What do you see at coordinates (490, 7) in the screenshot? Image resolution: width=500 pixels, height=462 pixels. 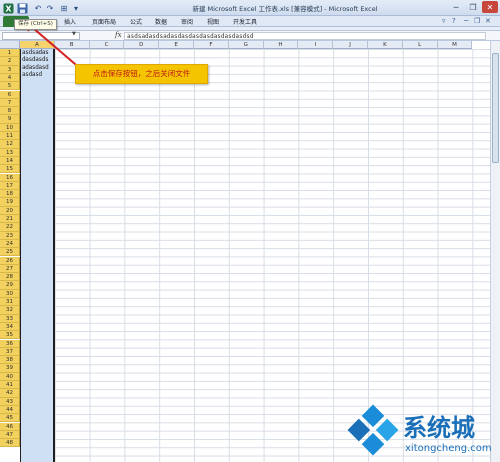 I see `close-button: ✕` at bounding box center [490, 7].